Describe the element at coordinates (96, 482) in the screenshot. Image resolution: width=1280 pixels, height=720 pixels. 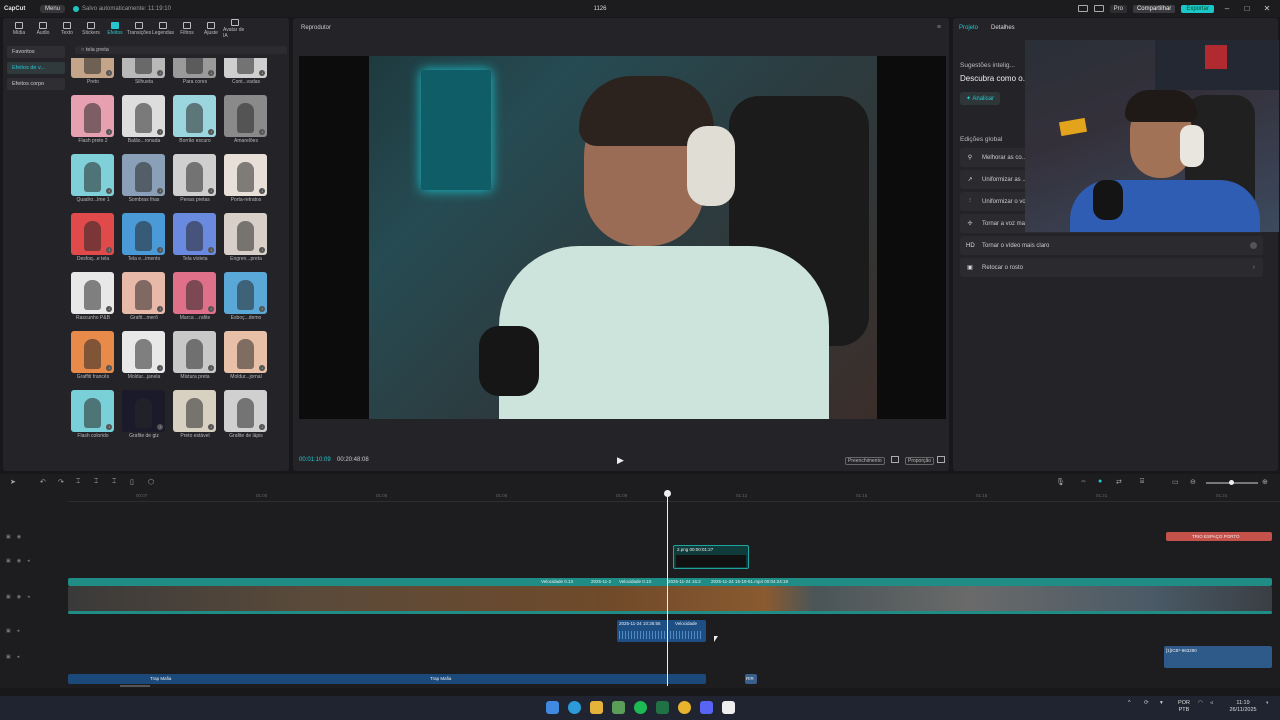
I see `split-left-icon: ⌶` at that location.